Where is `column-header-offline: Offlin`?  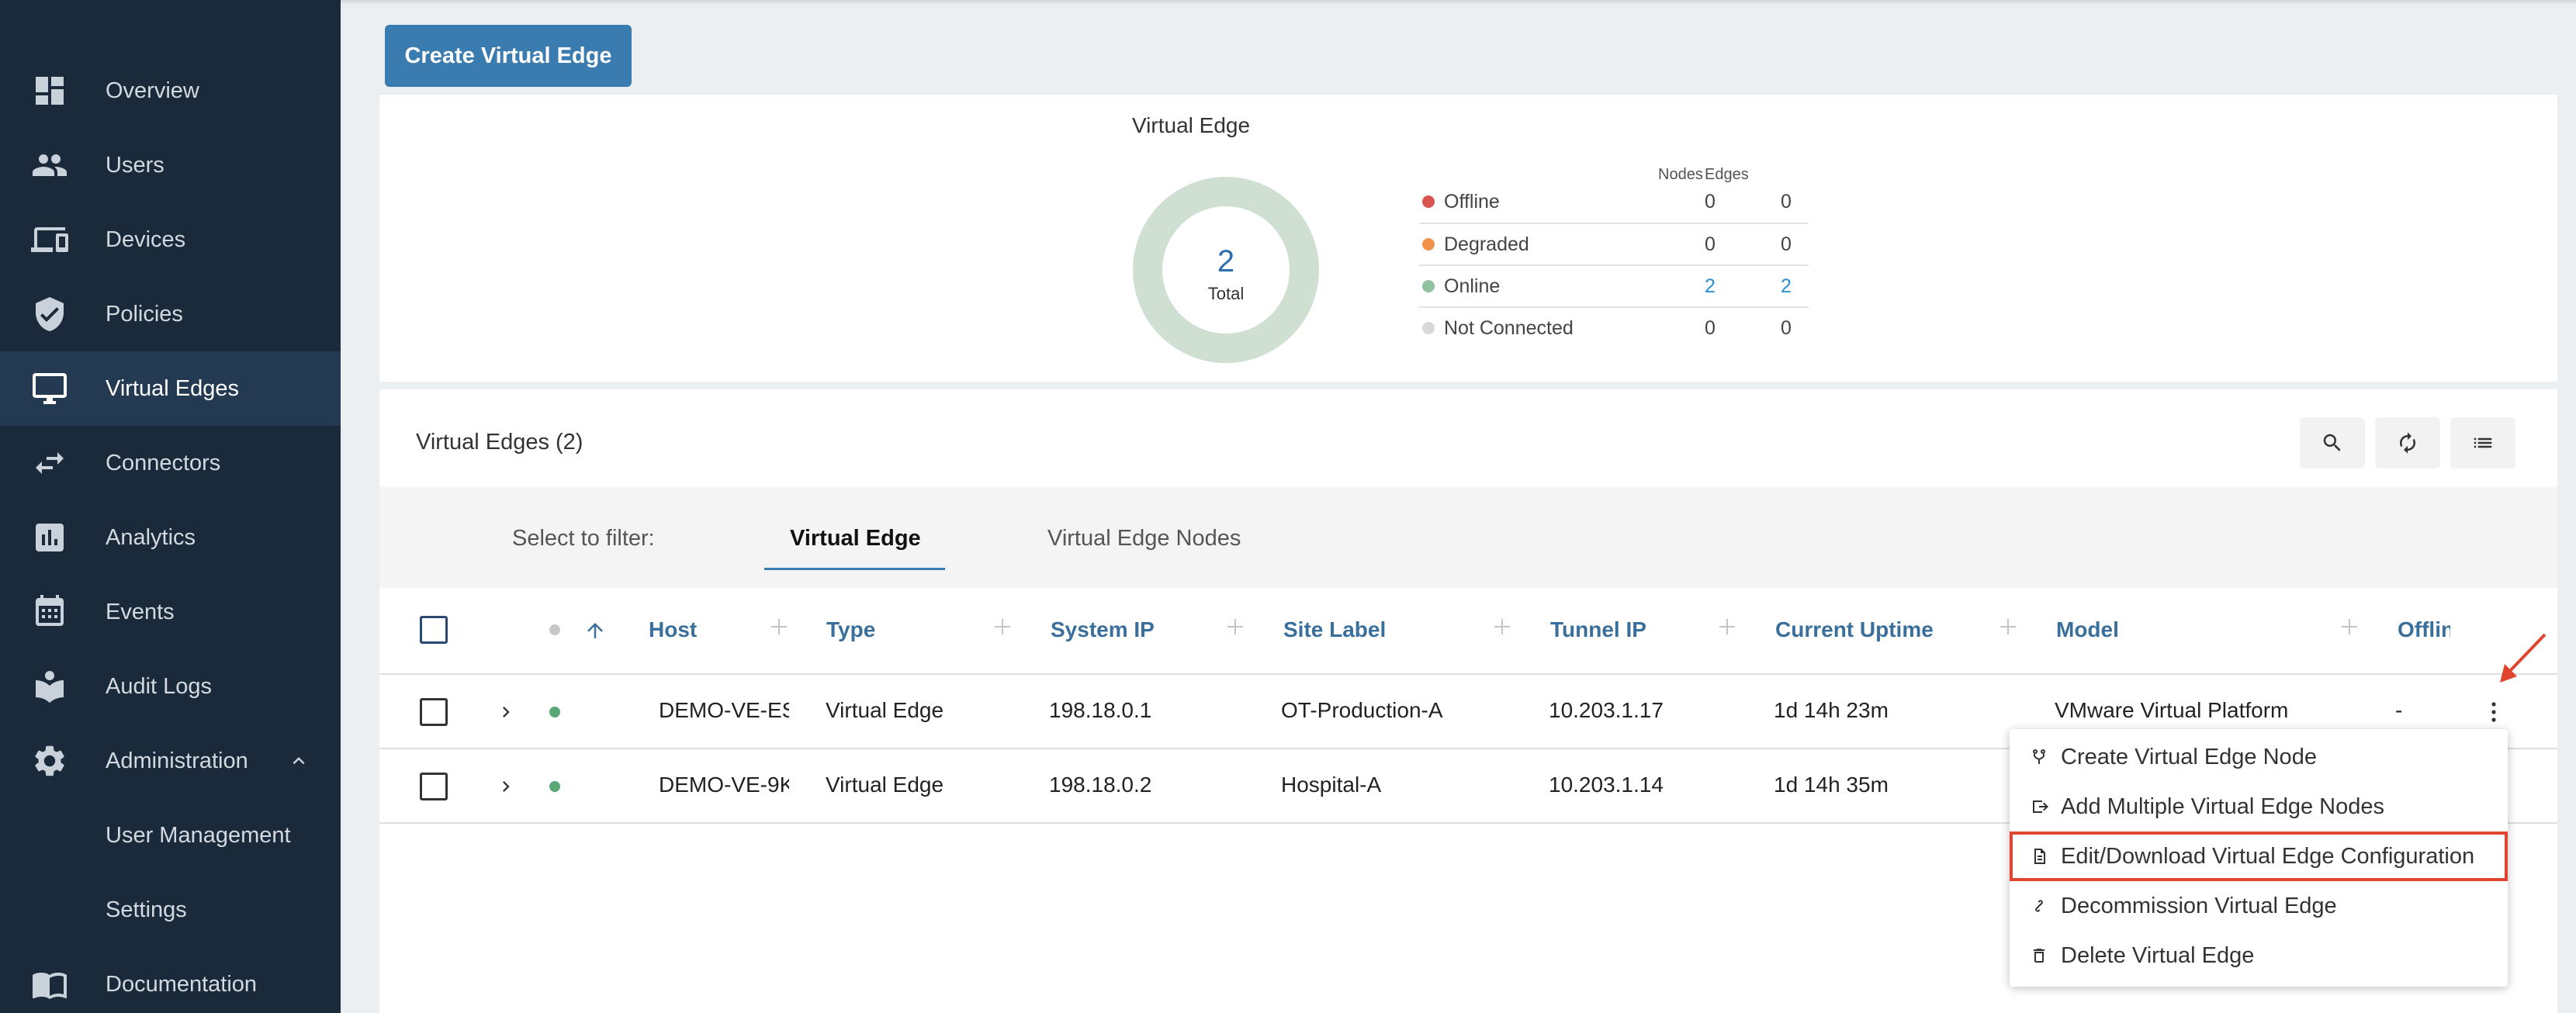 column-header-offline: Offlin is located at coordinates (2424, 629).